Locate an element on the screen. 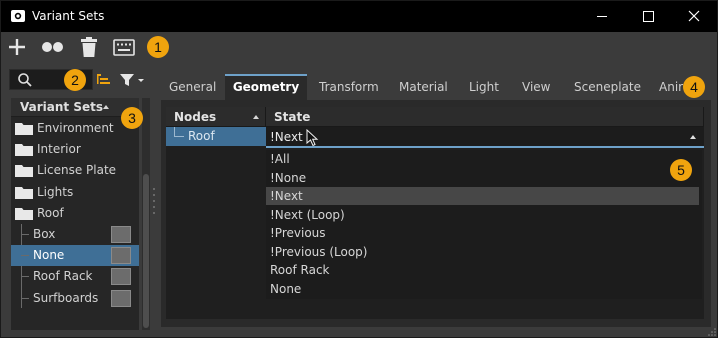 This screenshot has height=338, width=718. state-select: !Next is located at coordinates (485, 137).